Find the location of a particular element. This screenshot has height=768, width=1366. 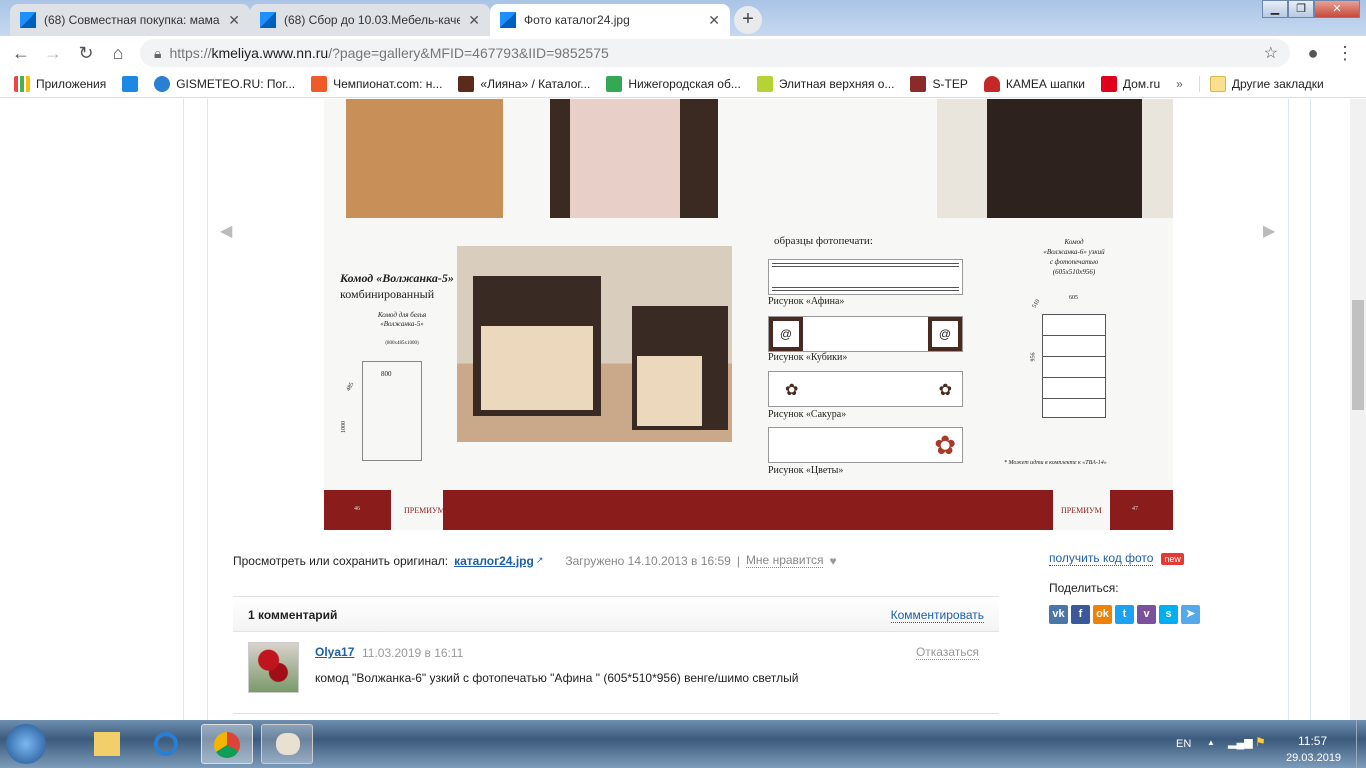

upload-date: Загружено 14.10.2013 в 16:59 is located at coordinates (648, 560).